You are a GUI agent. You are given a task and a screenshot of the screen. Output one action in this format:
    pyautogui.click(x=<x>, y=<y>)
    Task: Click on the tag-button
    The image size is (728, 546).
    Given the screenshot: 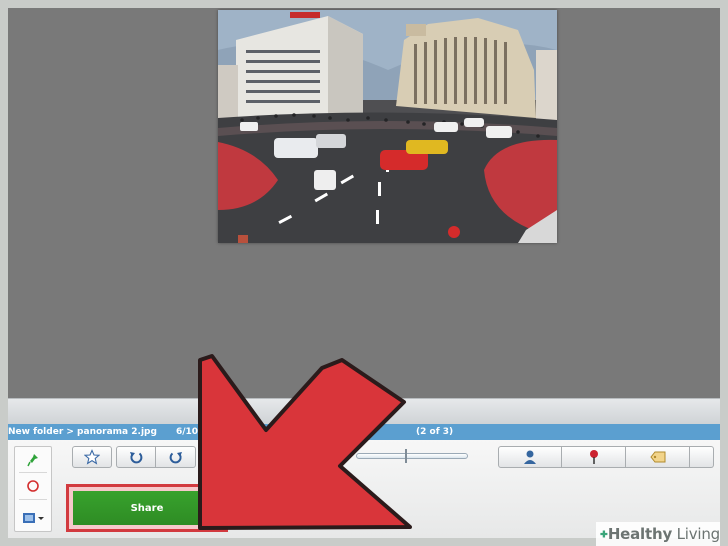 What is the action you would take?
    pyautogui.click(x=658, y=457)
    